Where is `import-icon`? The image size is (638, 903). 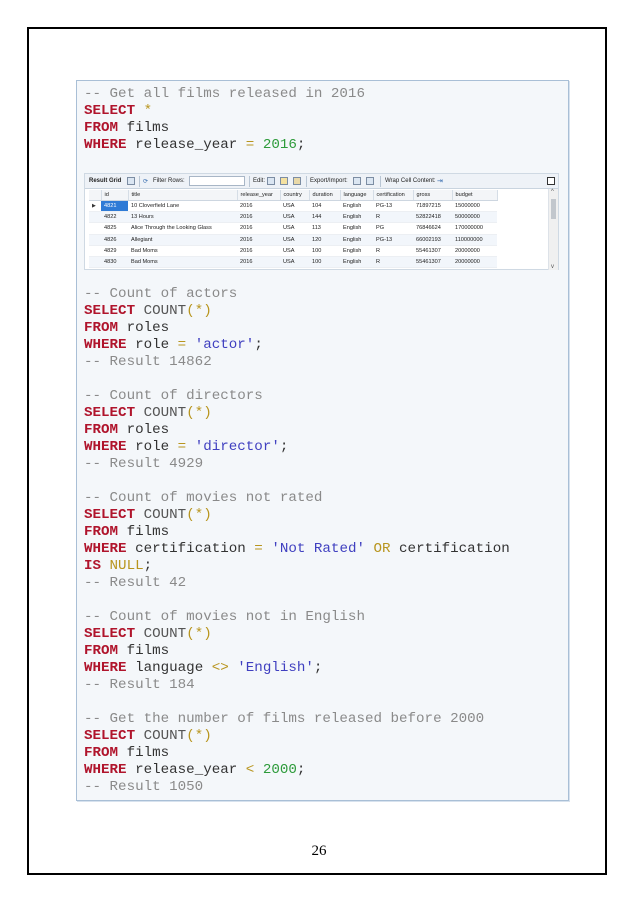 import-icon is located at coordinates (370, 181).